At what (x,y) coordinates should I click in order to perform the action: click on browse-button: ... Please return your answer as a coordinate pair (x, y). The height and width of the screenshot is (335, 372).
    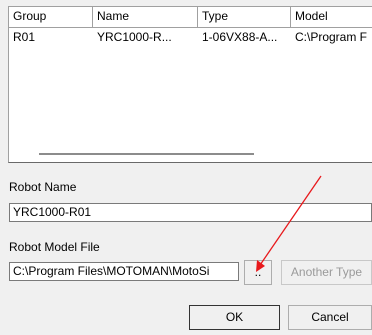
    Looking at the image, I should click on (258, 272).